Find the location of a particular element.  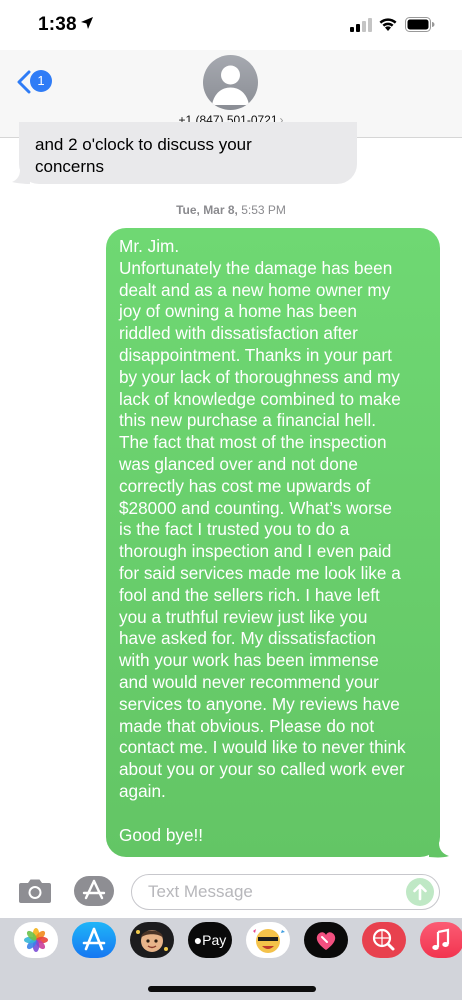

music-icon is located at coordinates (441, 939).